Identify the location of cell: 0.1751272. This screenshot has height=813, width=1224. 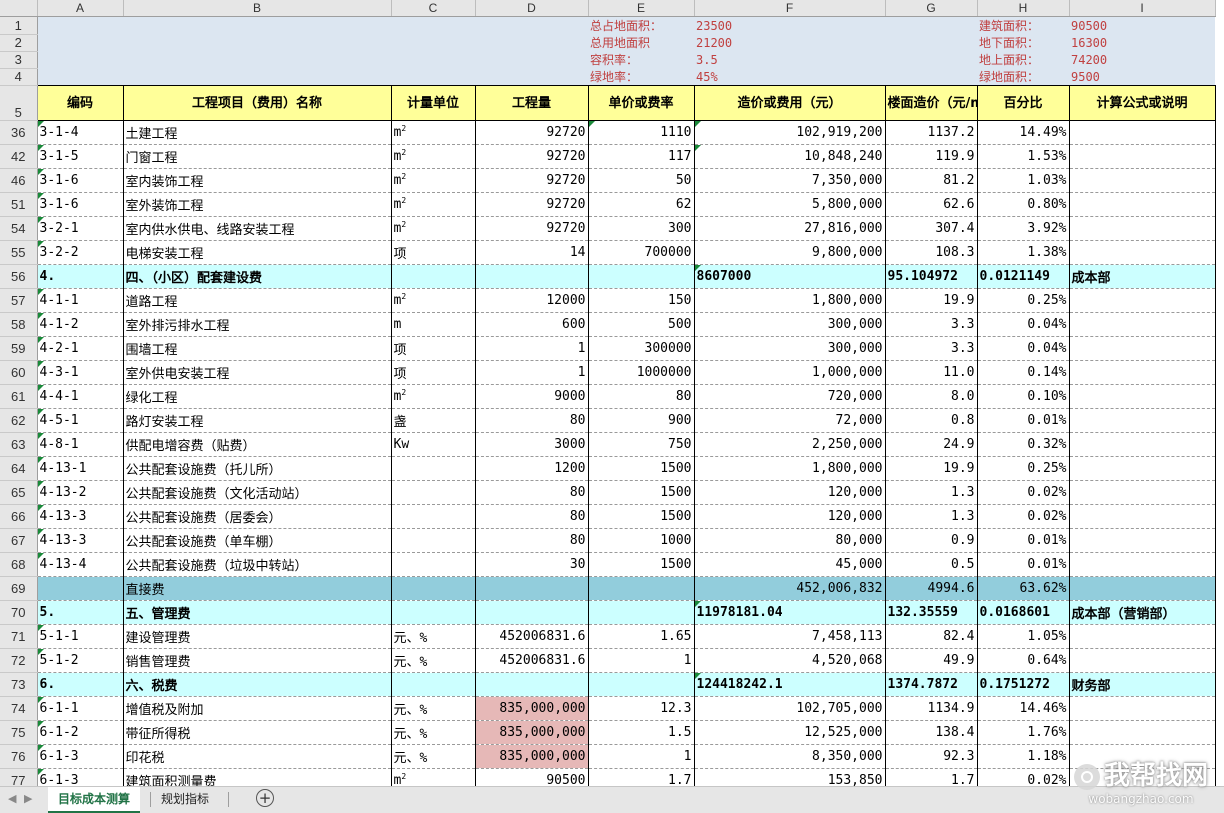
(1023, 685).